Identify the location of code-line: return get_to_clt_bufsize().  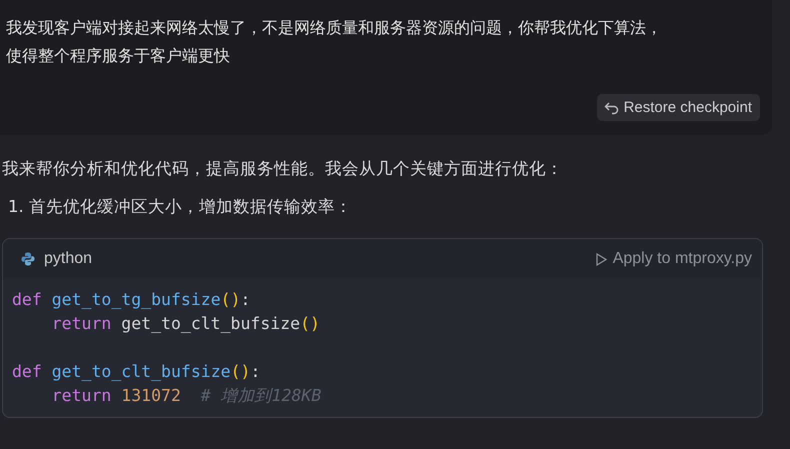
(185, 324).